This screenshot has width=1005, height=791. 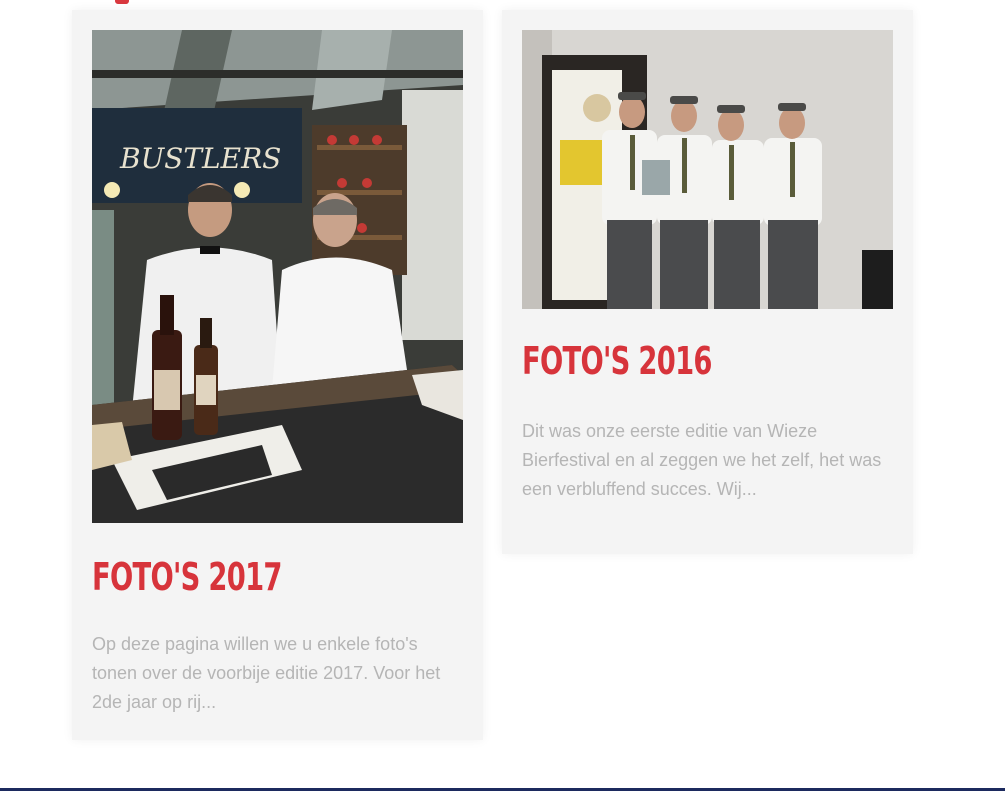 I want to click on post-image-2016, so click(x=707, y=169).